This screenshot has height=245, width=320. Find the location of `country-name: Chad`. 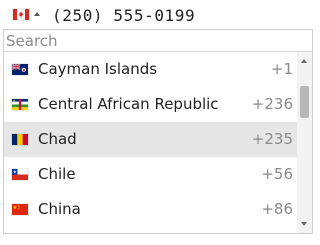

country-name: Chad is located at coordinates (57, 139).